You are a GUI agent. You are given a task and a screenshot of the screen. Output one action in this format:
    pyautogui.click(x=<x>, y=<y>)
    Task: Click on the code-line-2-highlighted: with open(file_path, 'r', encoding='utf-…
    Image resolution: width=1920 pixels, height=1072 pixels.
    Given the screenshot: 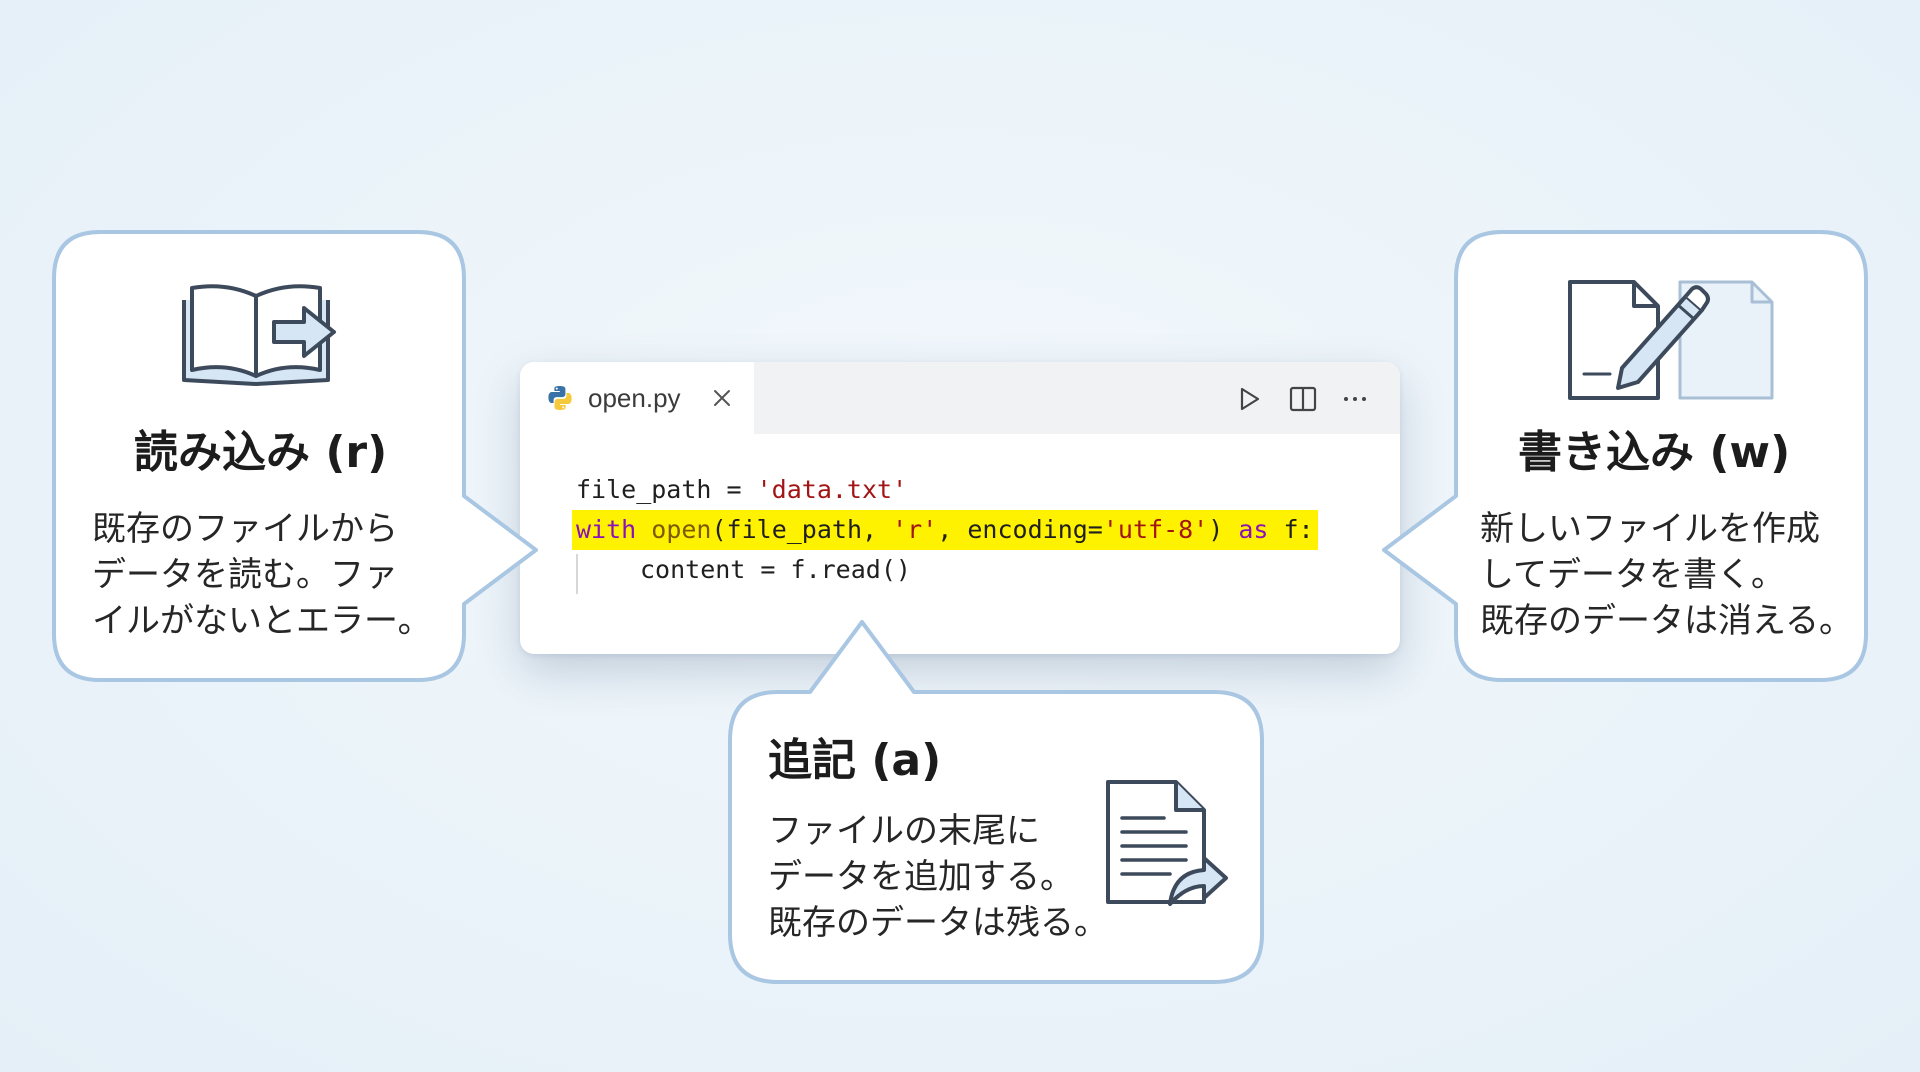 What is the action you would take?
    pyautogui.click(x=945, y=530)
    